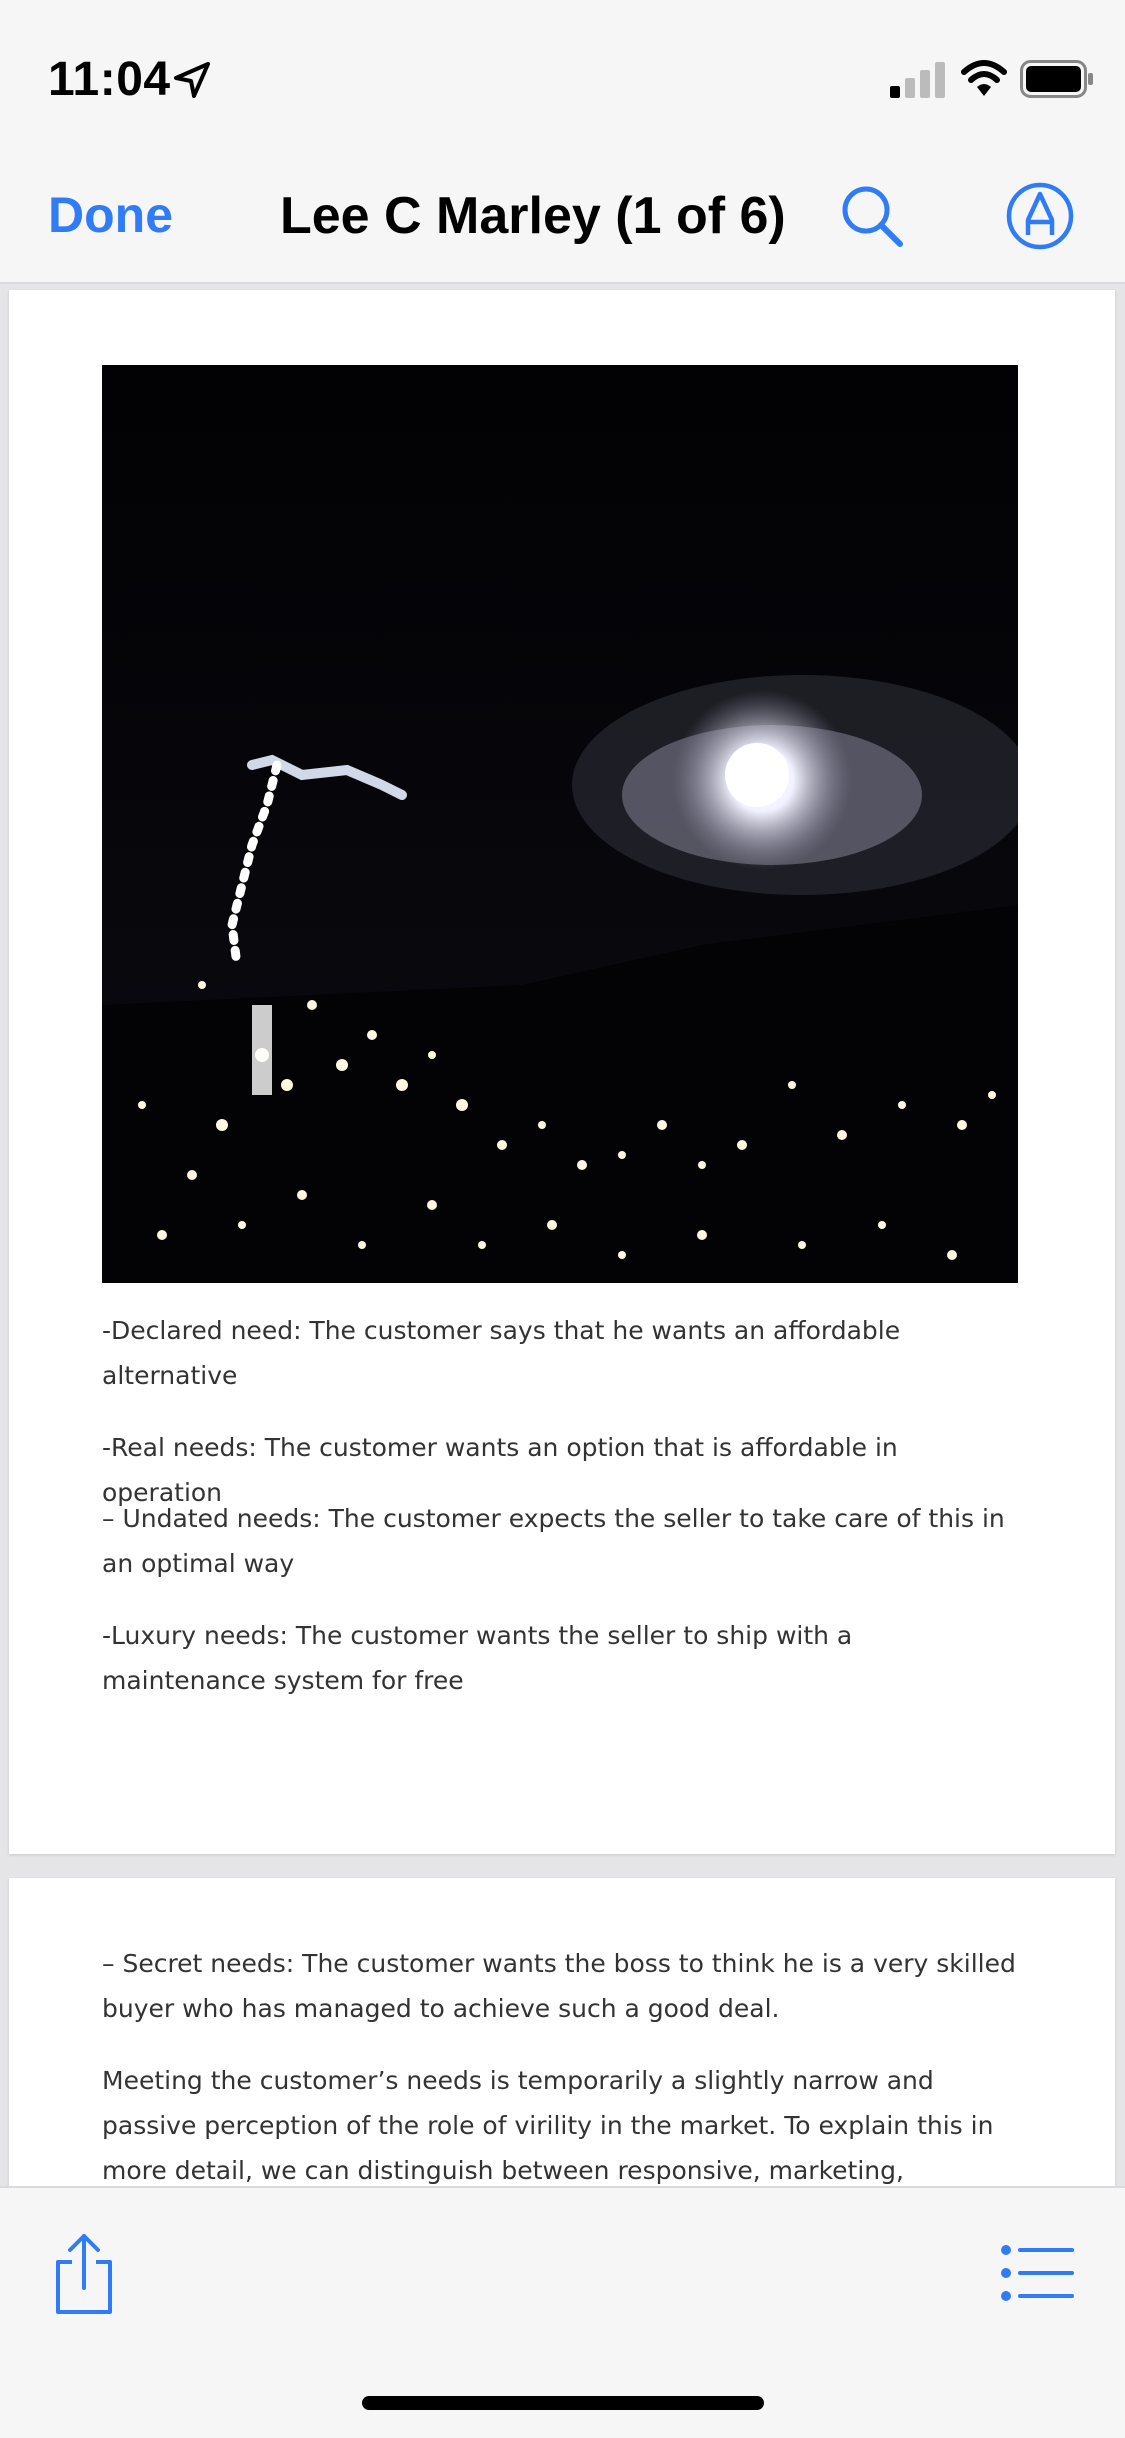 This screenshot has width=1125, height=2438. What do you see at coordinates (1056, 79) in the screenshot?
I see `battery-icon` at bounding box center [1056, 79].